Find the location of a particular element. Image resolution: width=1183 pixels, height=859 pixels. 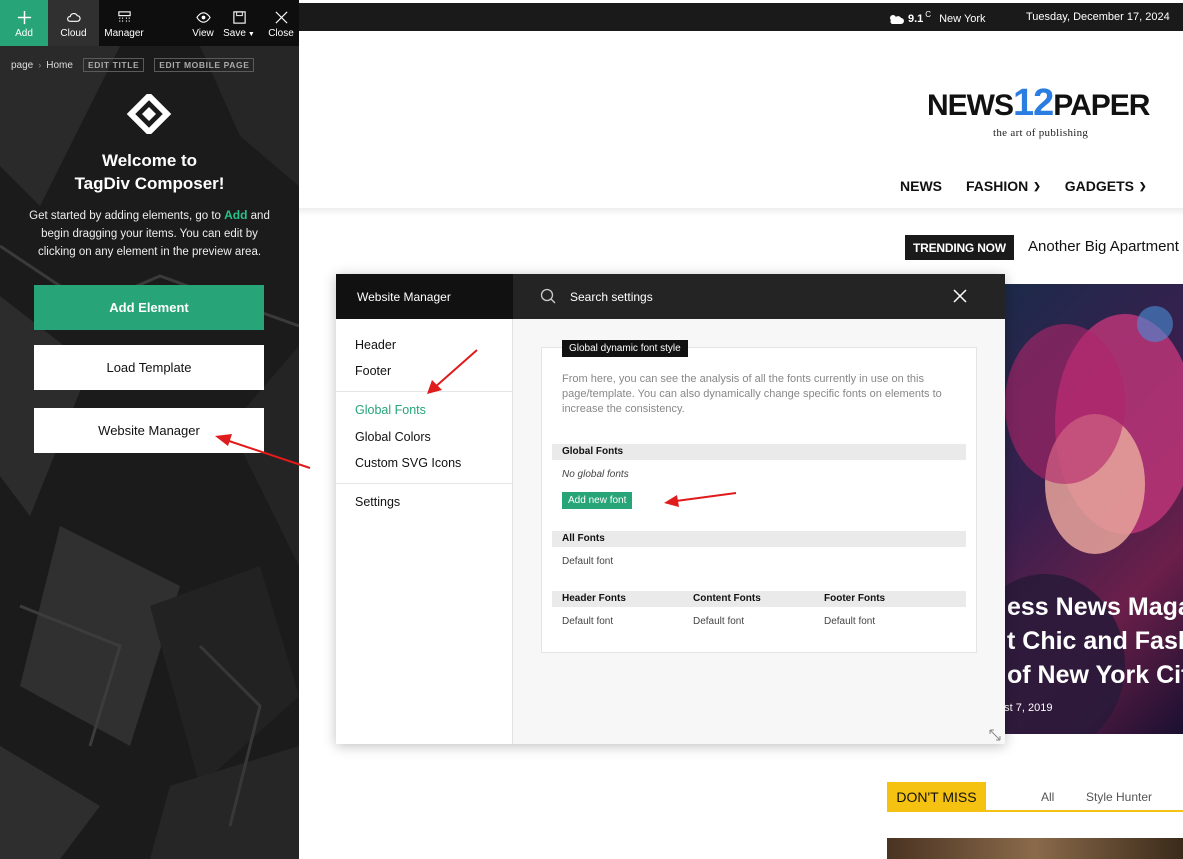

footer-fonts-value: Default font is located at coordinates (850, 621).